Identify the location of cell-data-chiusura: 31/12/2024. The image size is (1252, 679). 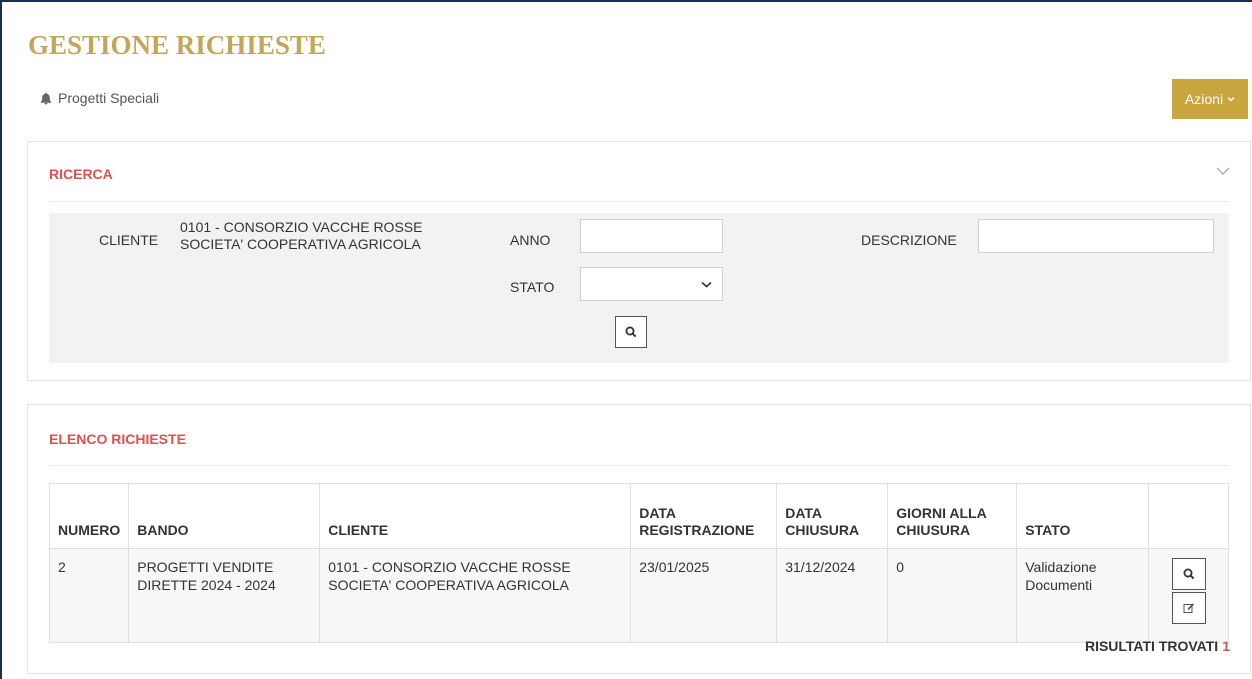
(832, 595).